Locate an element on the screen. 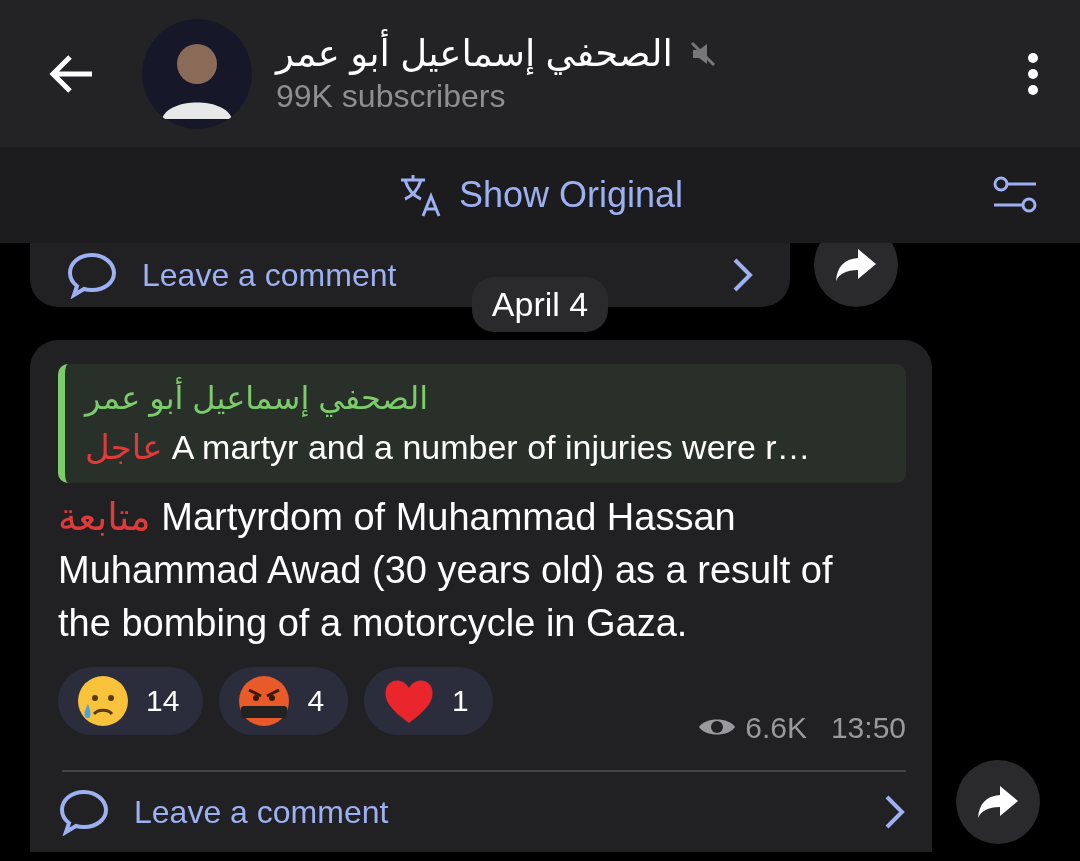 This screenshot has height=861, width=1080. share-button is located at coordinates (856, 275).